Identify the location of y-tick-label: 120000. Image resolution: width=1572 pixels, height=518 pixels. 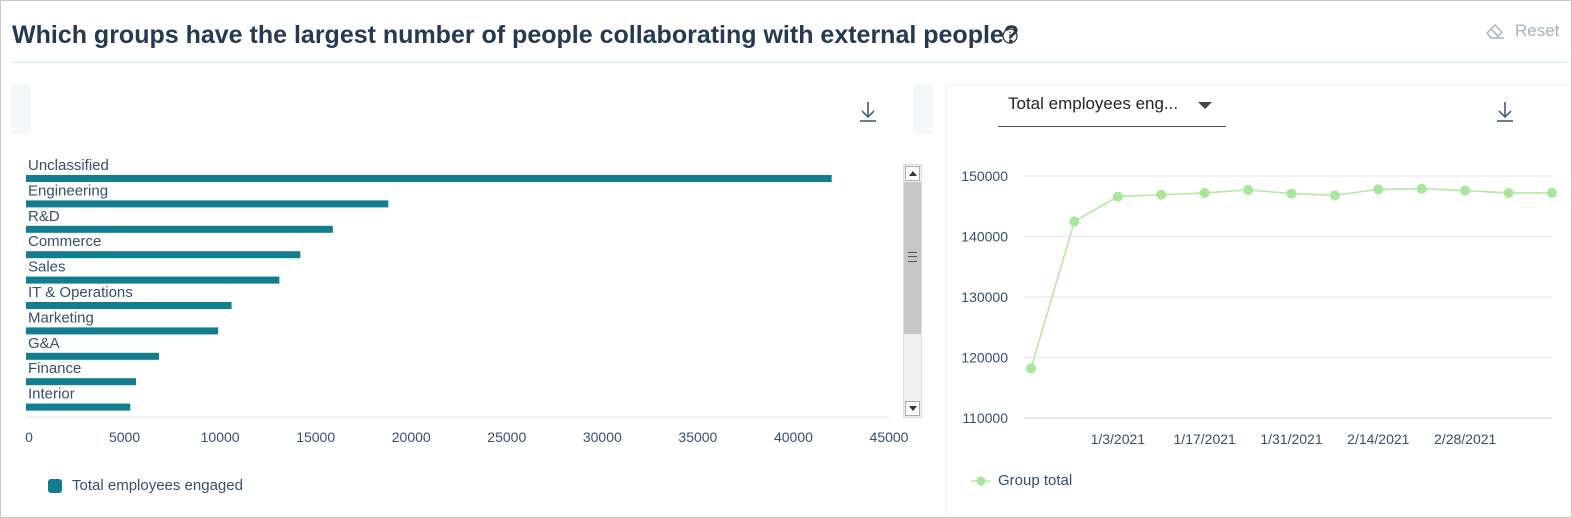
(984, 358).